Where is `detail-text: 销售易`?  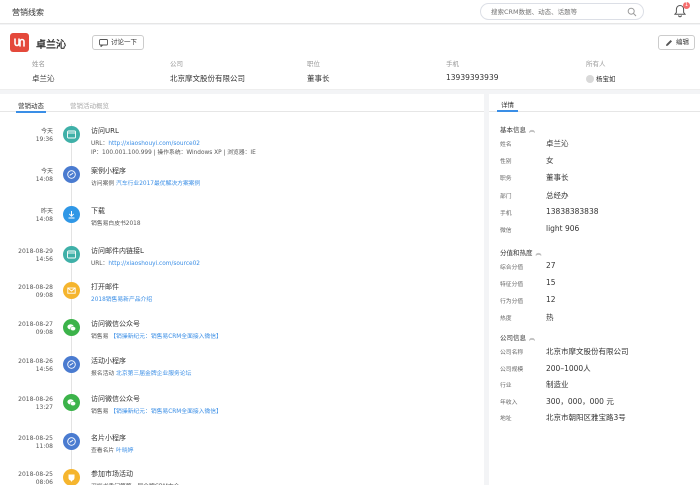 detail-text: 销售易 is located at coordinates (101, 337).